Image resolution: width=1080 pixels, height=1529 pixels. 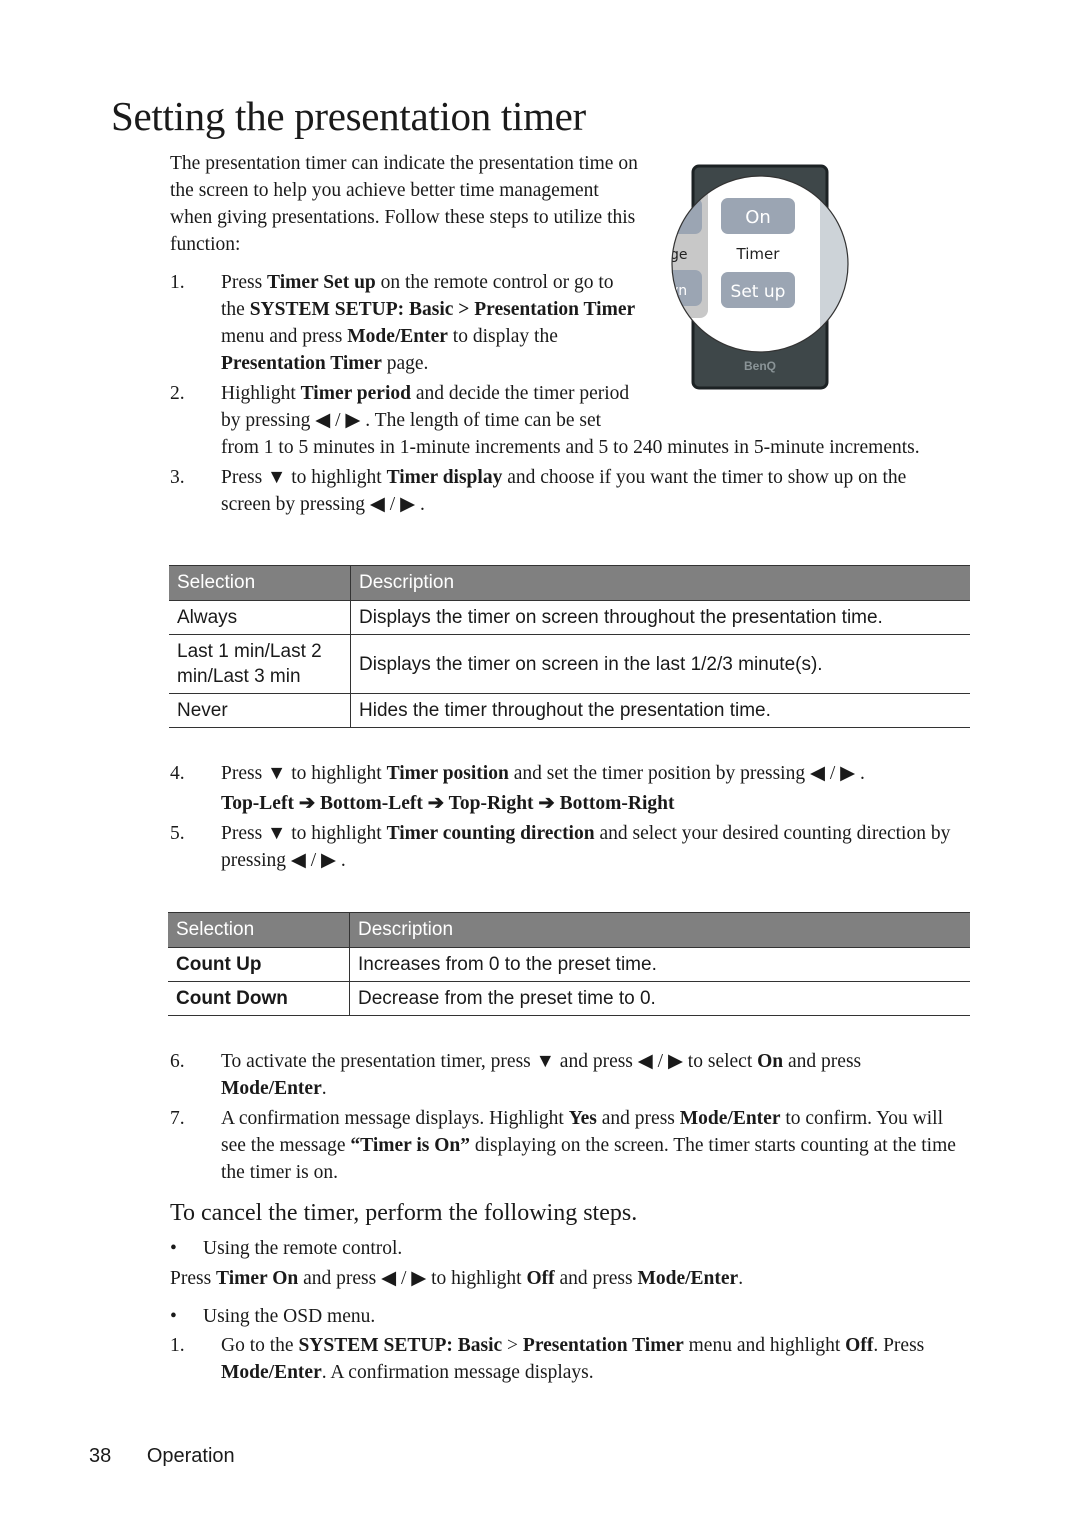 I want to click on bullet-item: • Using the remote control., so click(x=570, y=1248).